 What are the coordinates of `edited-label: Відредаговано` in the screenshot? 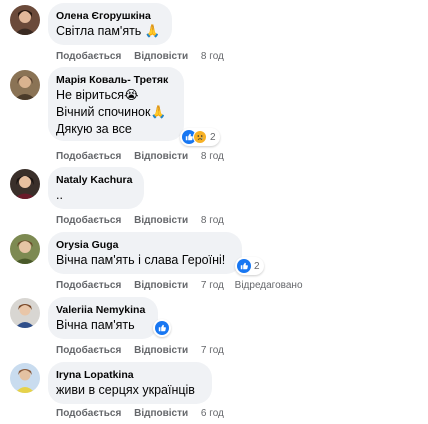 It's located at (269, 285).